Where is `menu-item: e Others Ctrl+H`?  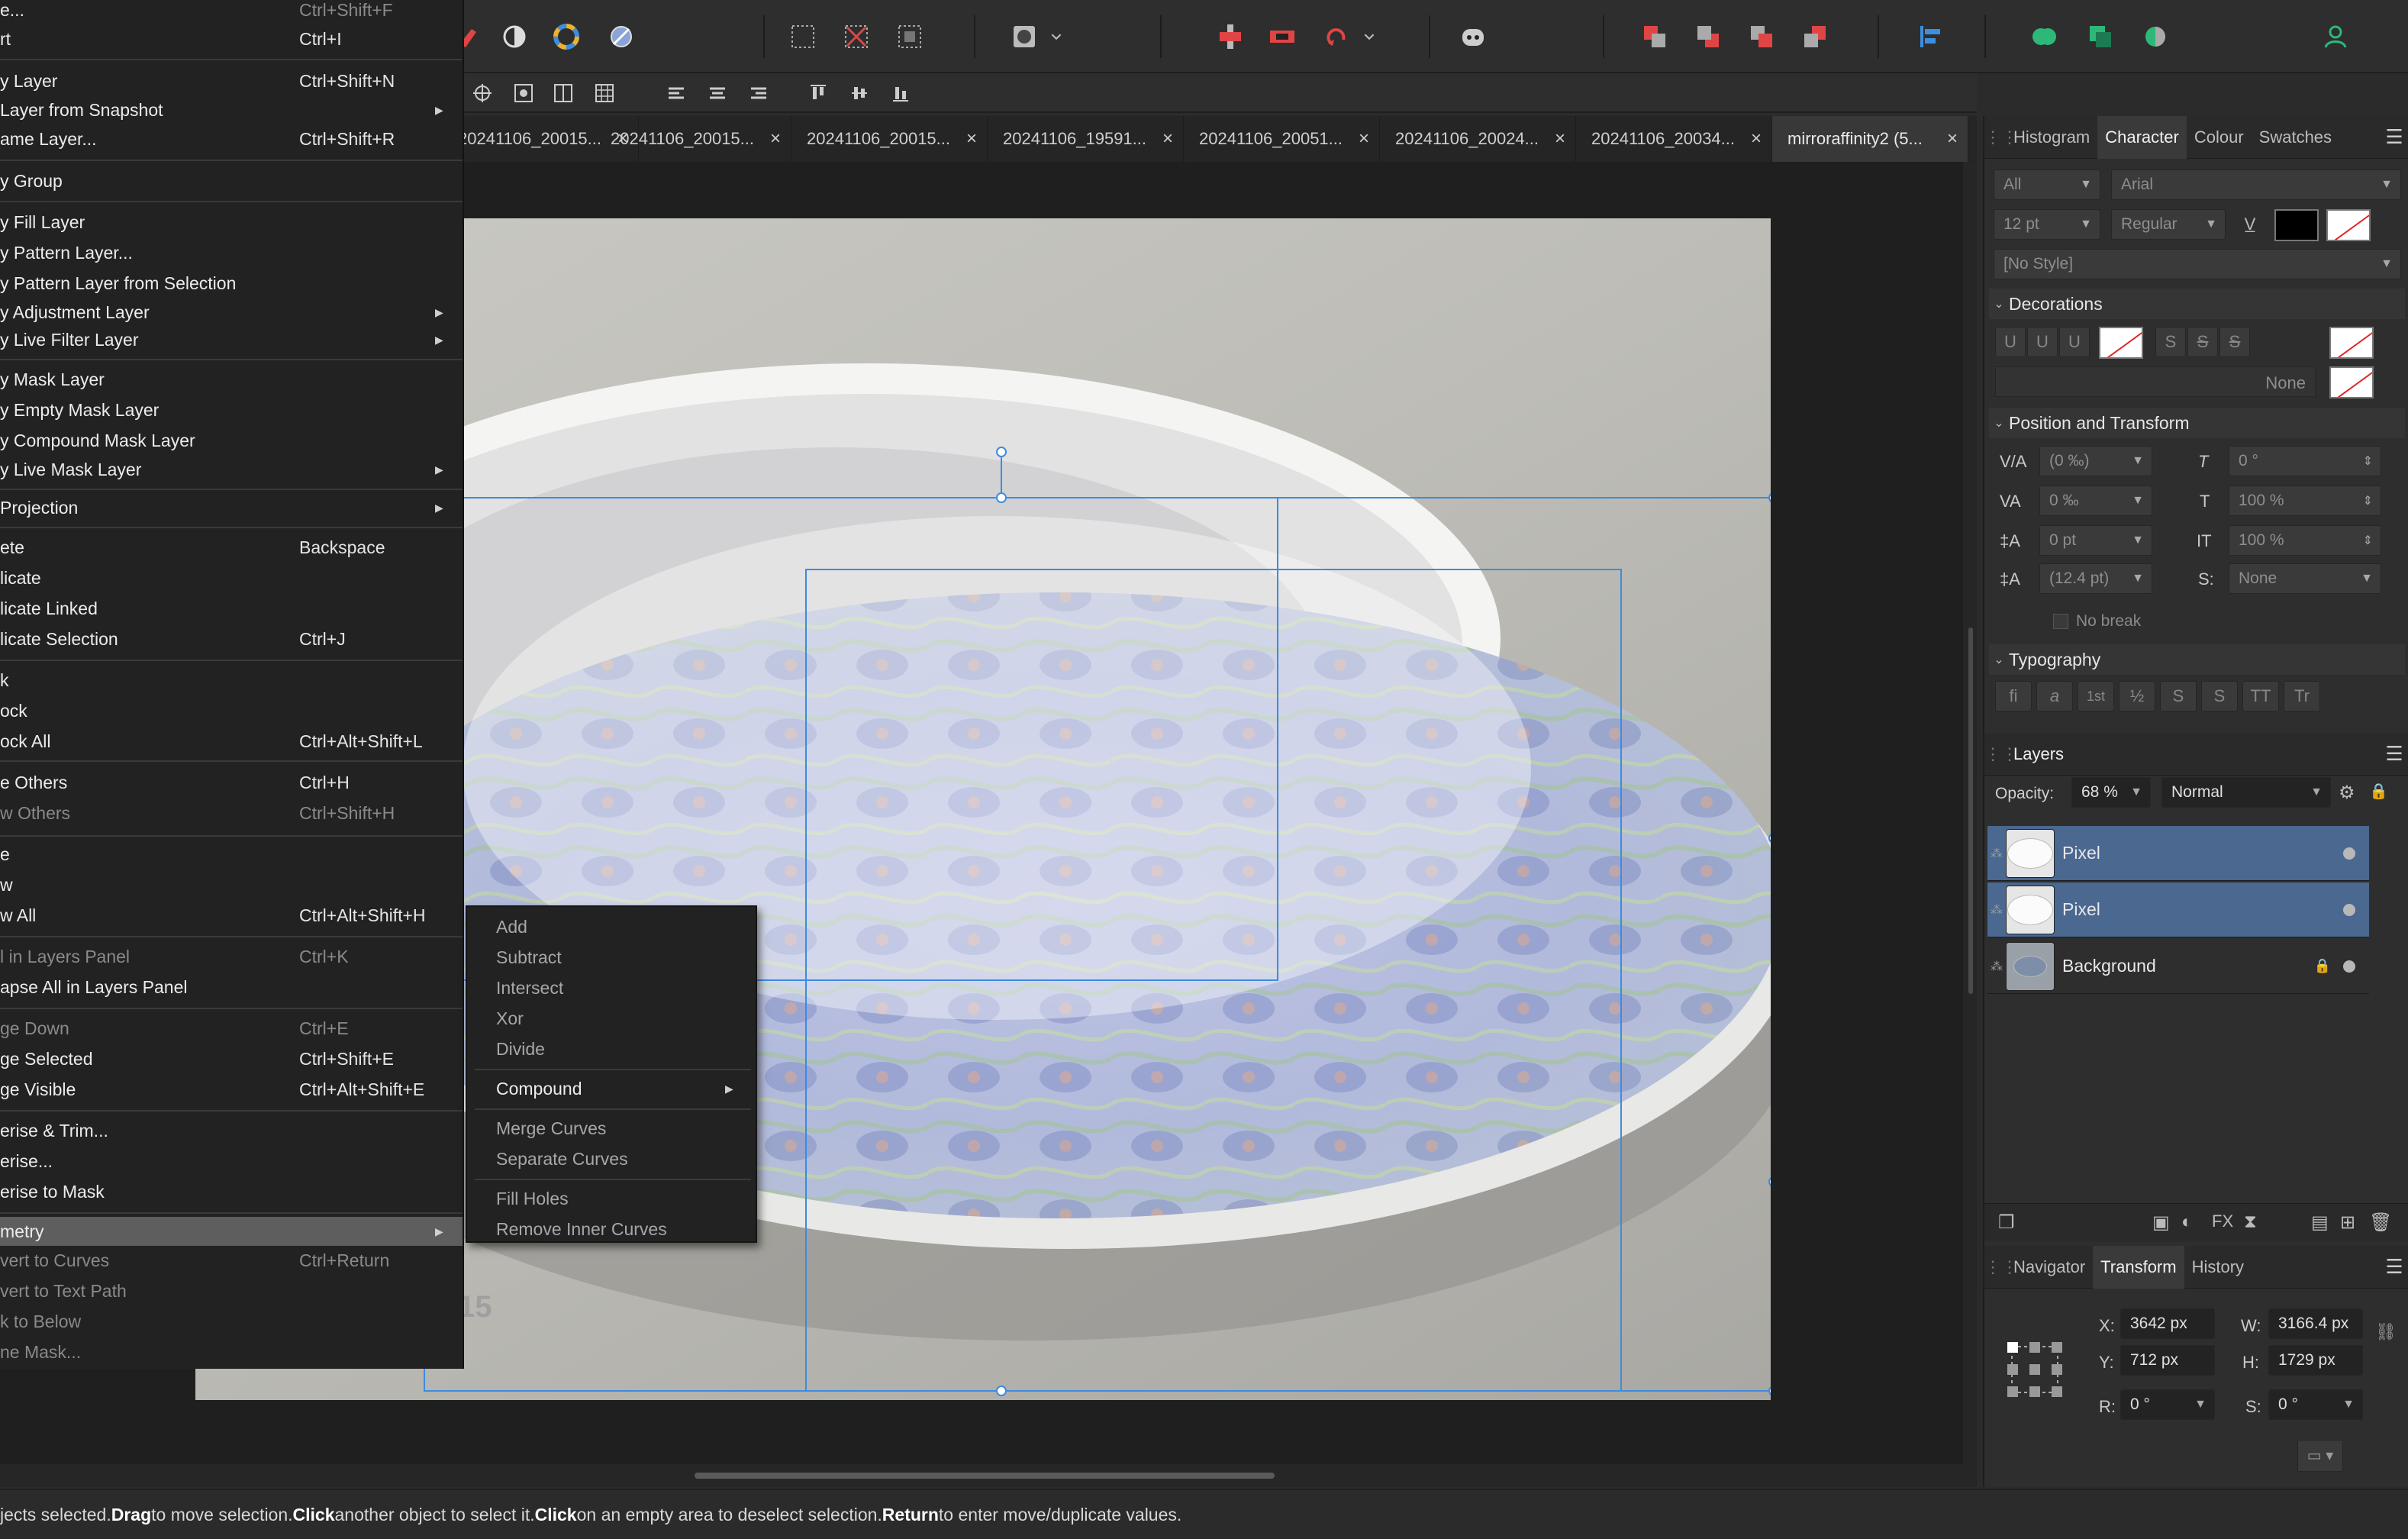 menu-item: e Others Ctrl+H is located at coordinates (231, 782).